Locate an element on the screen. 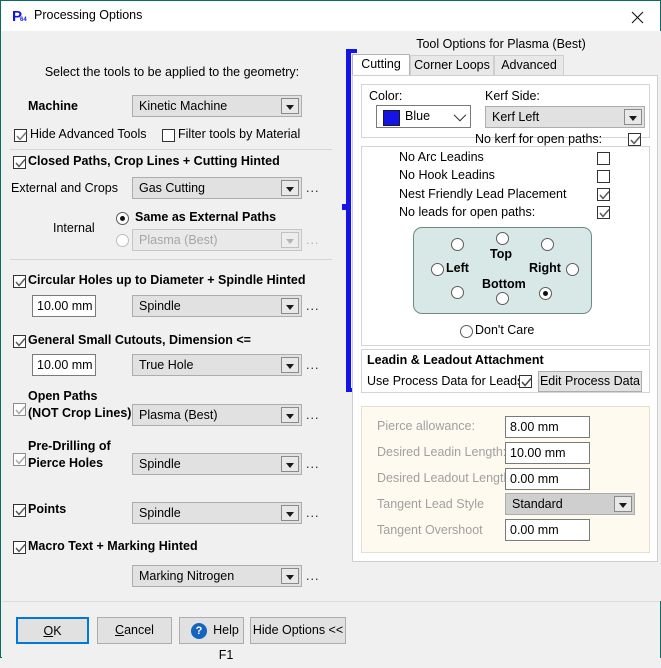 This screenshot has height=668, width=661. desired-leadin-length-input: 10.00 mm is located at coordinates (547, 453).